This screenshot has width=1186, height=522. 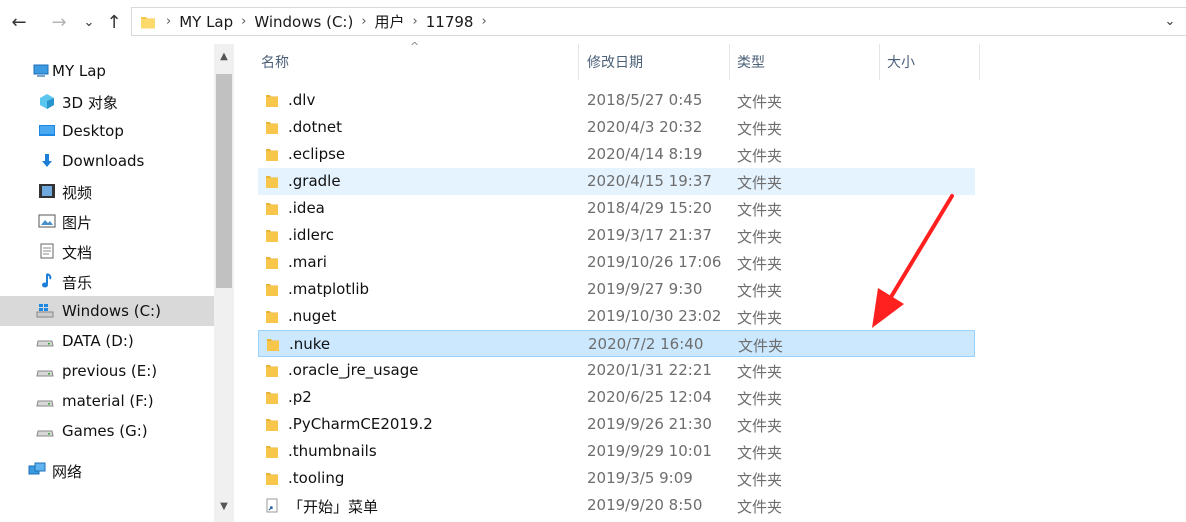 I want to click on file-name: .p2, so click(x=300, y=397).